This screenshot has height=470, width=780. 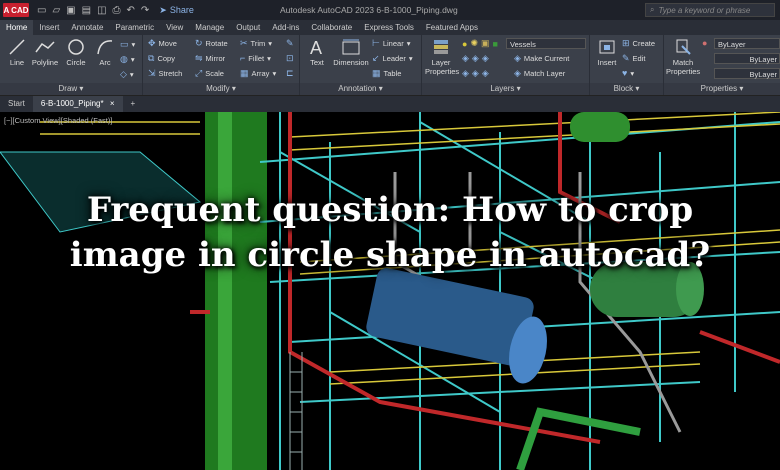 What do you see at coordinates (464, 44) in the screenshot?
I see `lightbulb-icon: ●` at bounding box center [464, 44].